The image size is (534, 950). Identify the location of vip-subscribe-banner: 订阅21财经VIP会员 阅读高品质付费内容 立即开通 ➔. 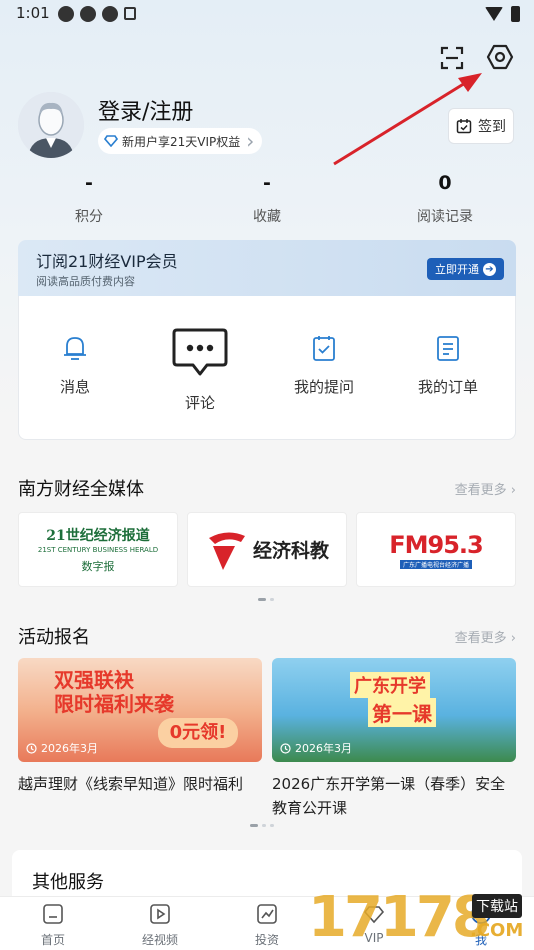
(267, 268).